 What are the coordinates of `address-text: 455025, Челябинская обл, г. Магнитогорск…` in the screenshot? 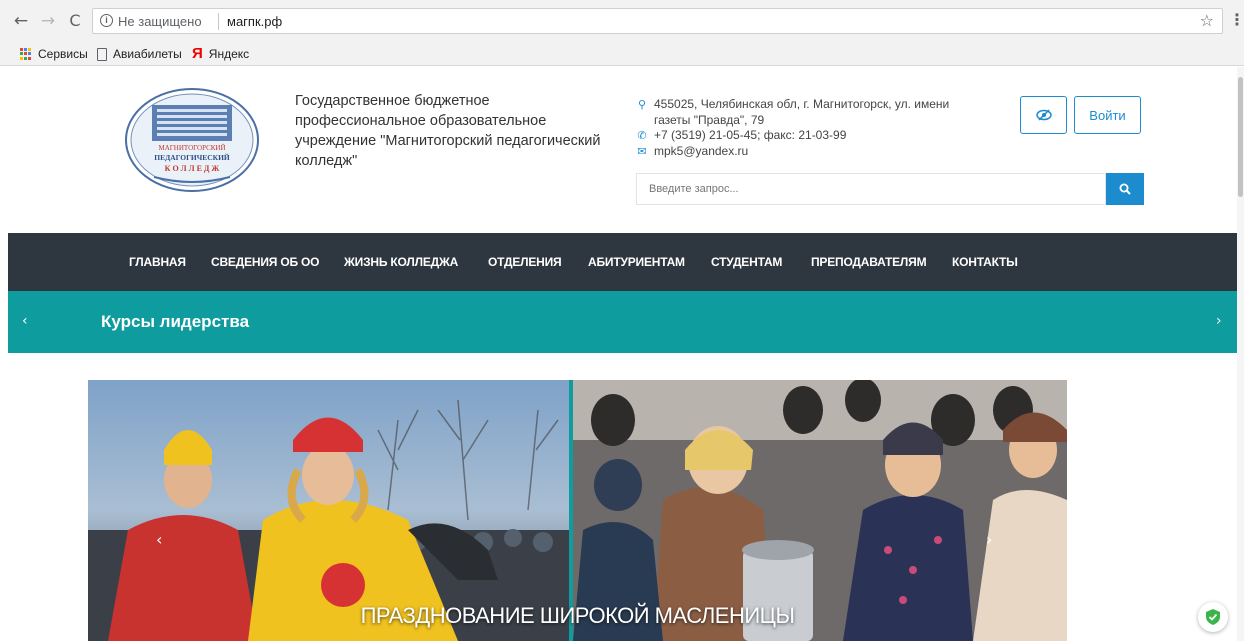 It's located at (802, 112).